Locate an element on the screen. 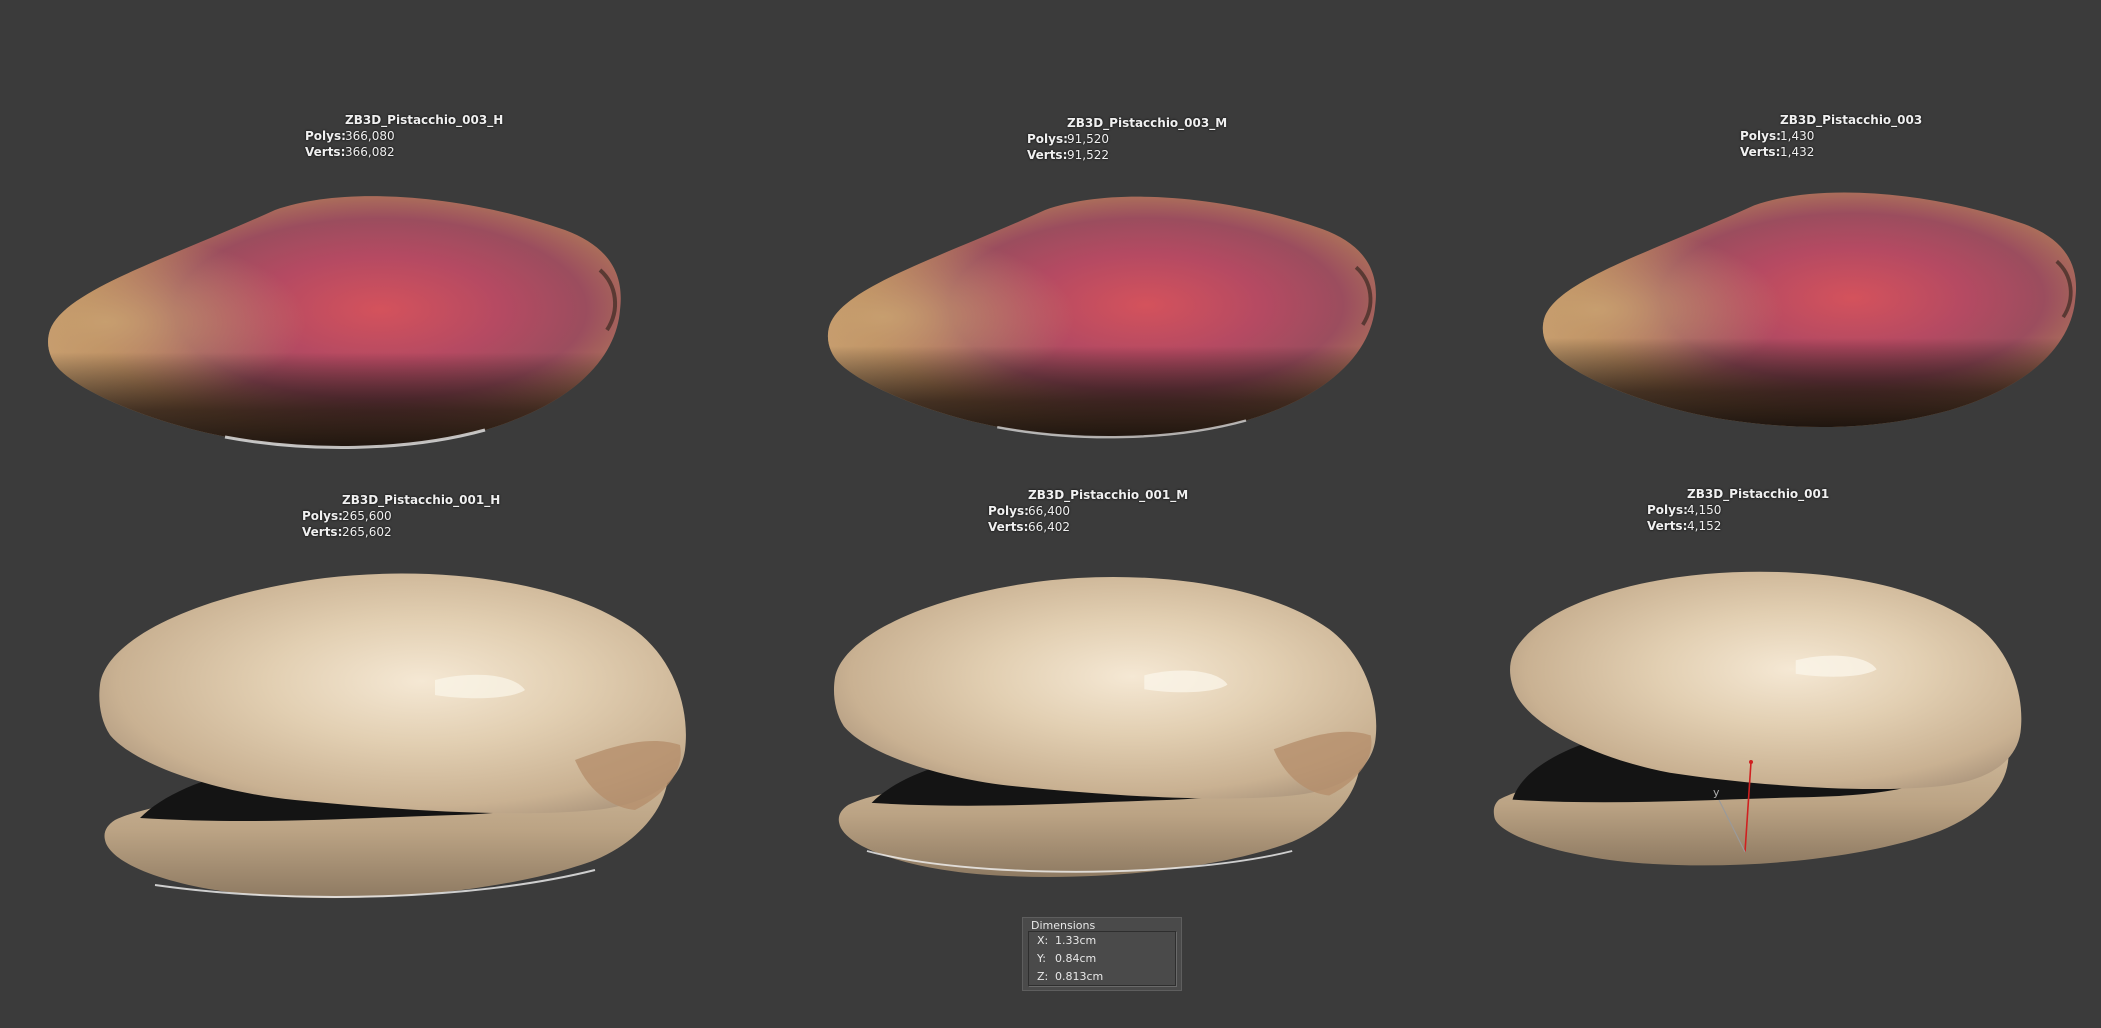 This screenshot has height=1028, width=2101. dimension-x-label: X: is located at coordinates (1043, 940).